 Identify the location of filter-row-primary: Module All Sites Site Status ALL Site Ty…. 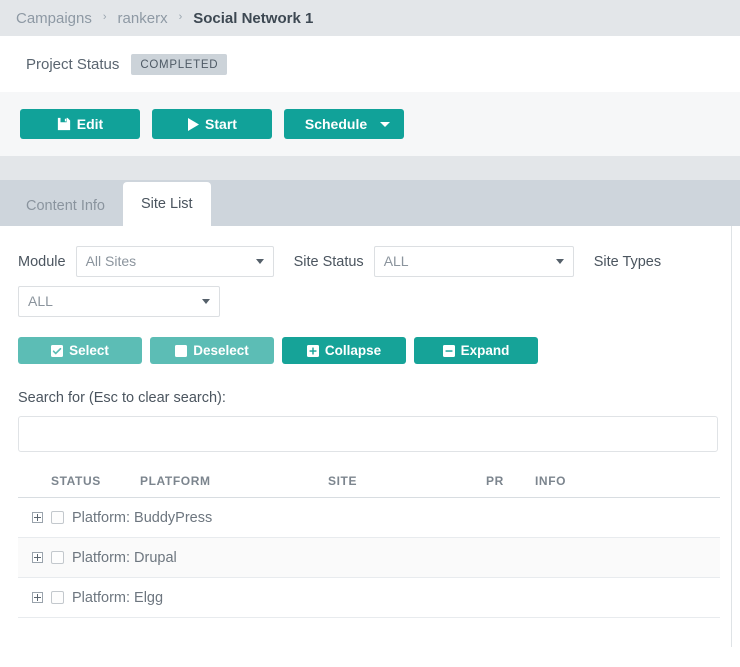
(365, 261).